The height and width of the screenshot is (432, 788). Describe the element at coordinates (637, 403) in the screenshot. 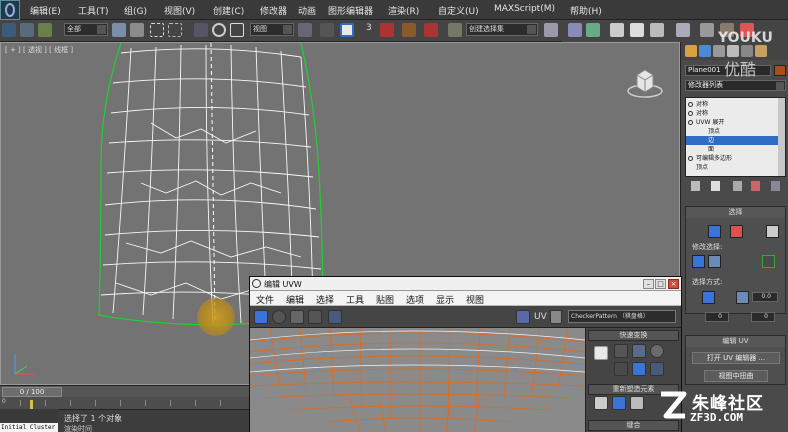

I see `relax-settings-icon` at that location.